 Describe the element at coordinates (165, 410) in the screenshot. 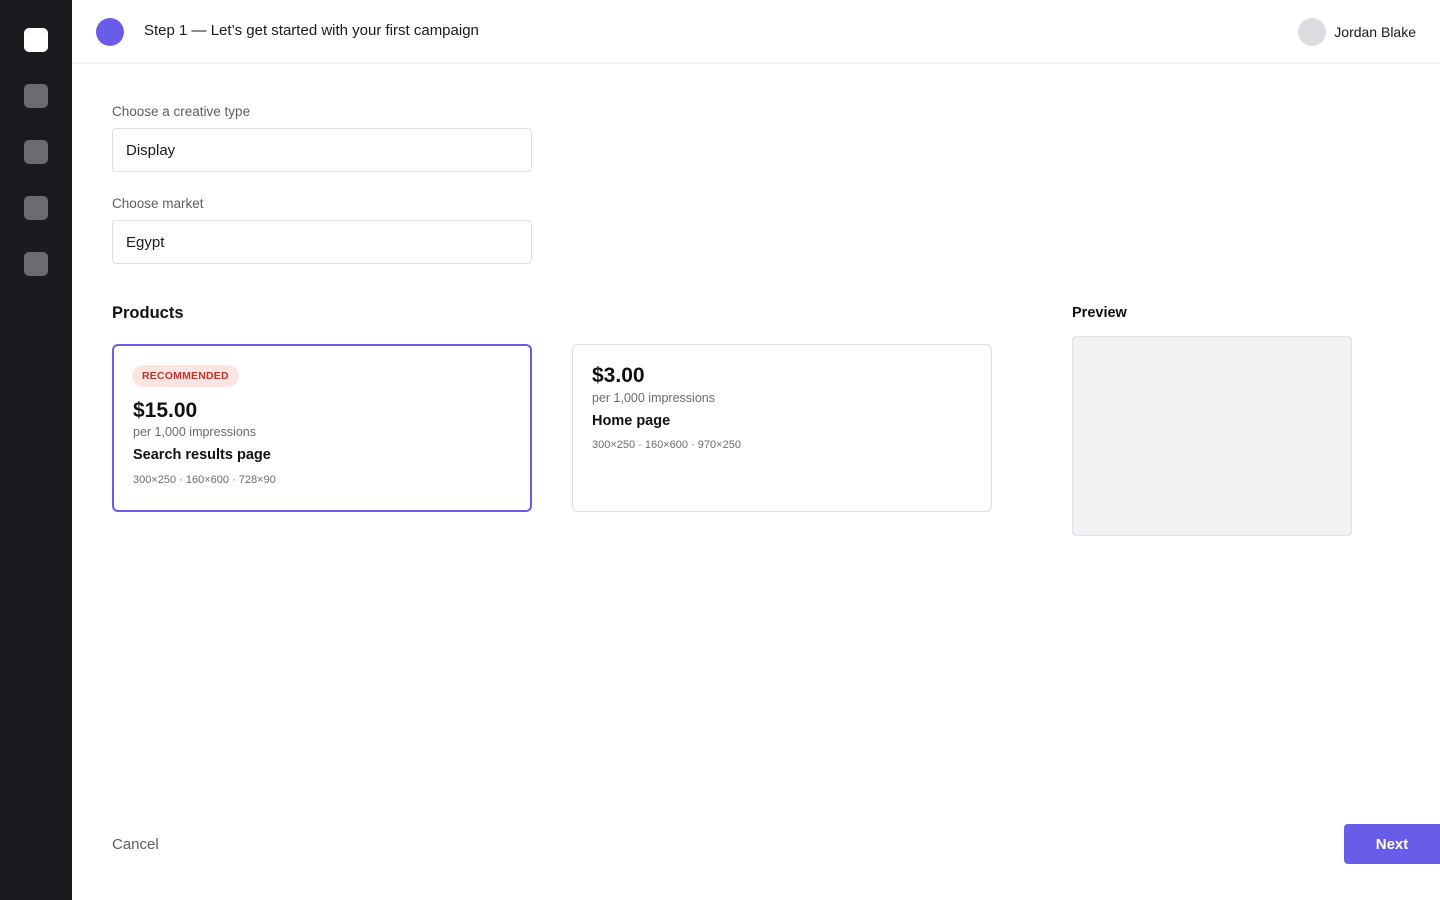

I see `product-price: $15.00` at that location.